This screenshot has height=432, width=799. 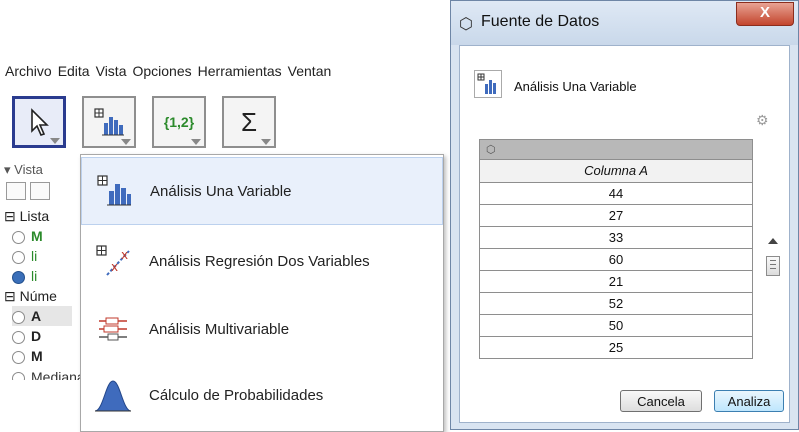 I want to click on menu-item-two-variable-regression: x x Análisis Regresión Dos Variables, so click(x=262, y=261).